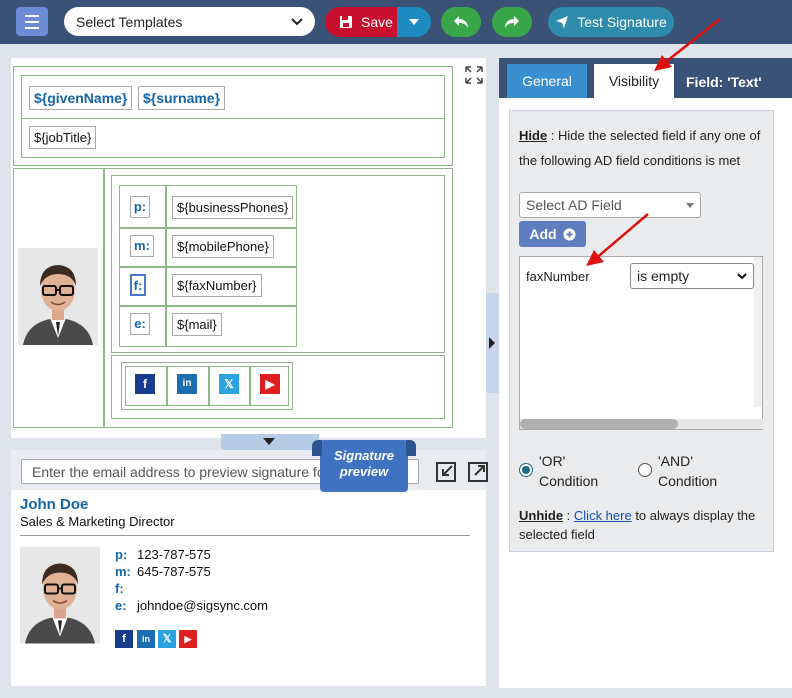  I want to click on and-condition-radio, so click(645, 470).